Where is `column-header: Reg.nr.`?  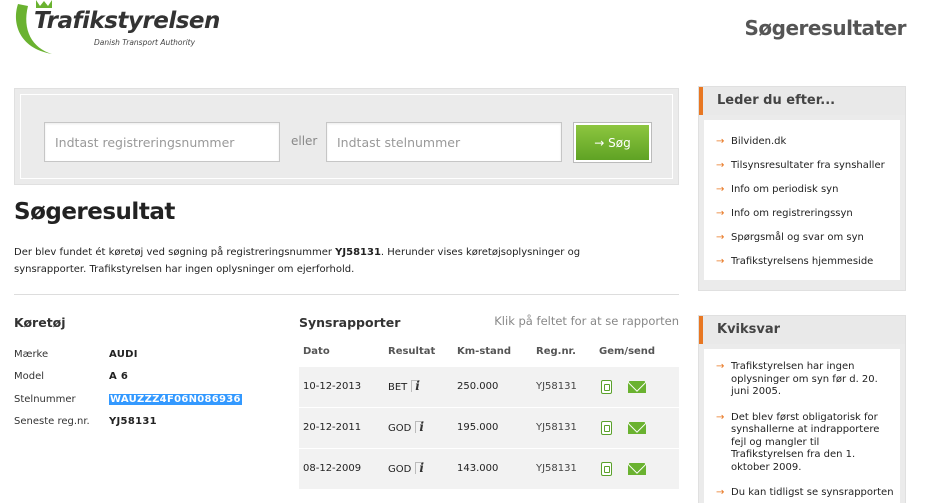
column-header: Reg.nr. is located at coordinates (556, 352).